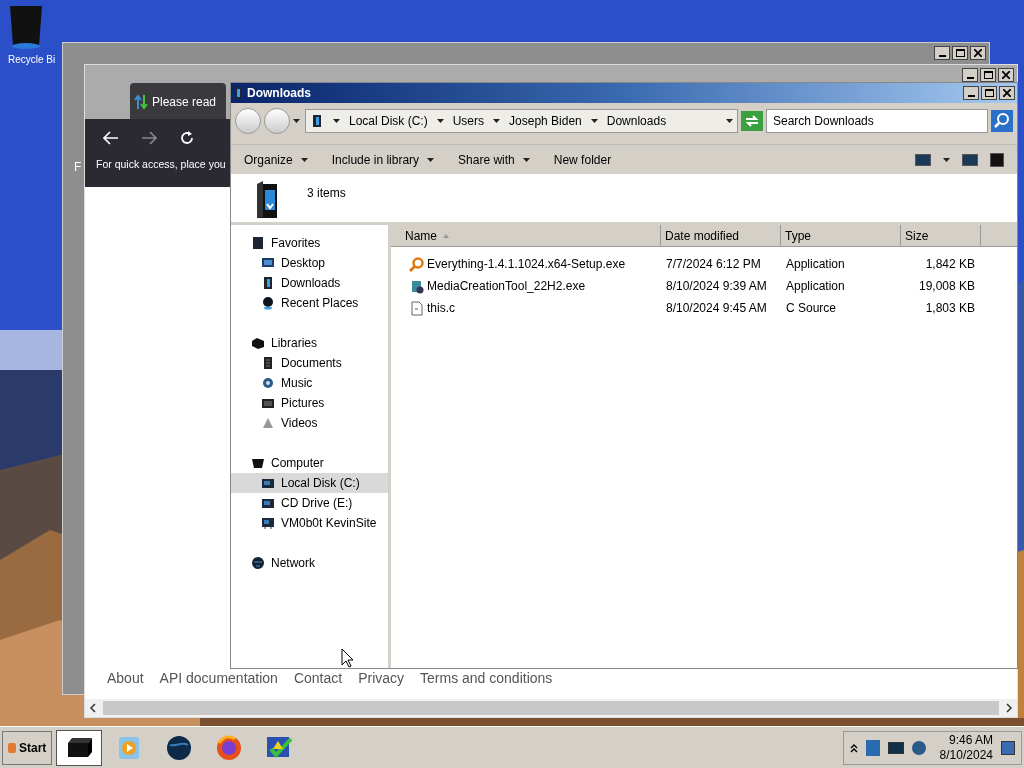 This screenshot has width=1024, height=768. Describe the element at coordinates (966, 755) in the screenshot. I see `clock-date: 8/10/2024` at that location.